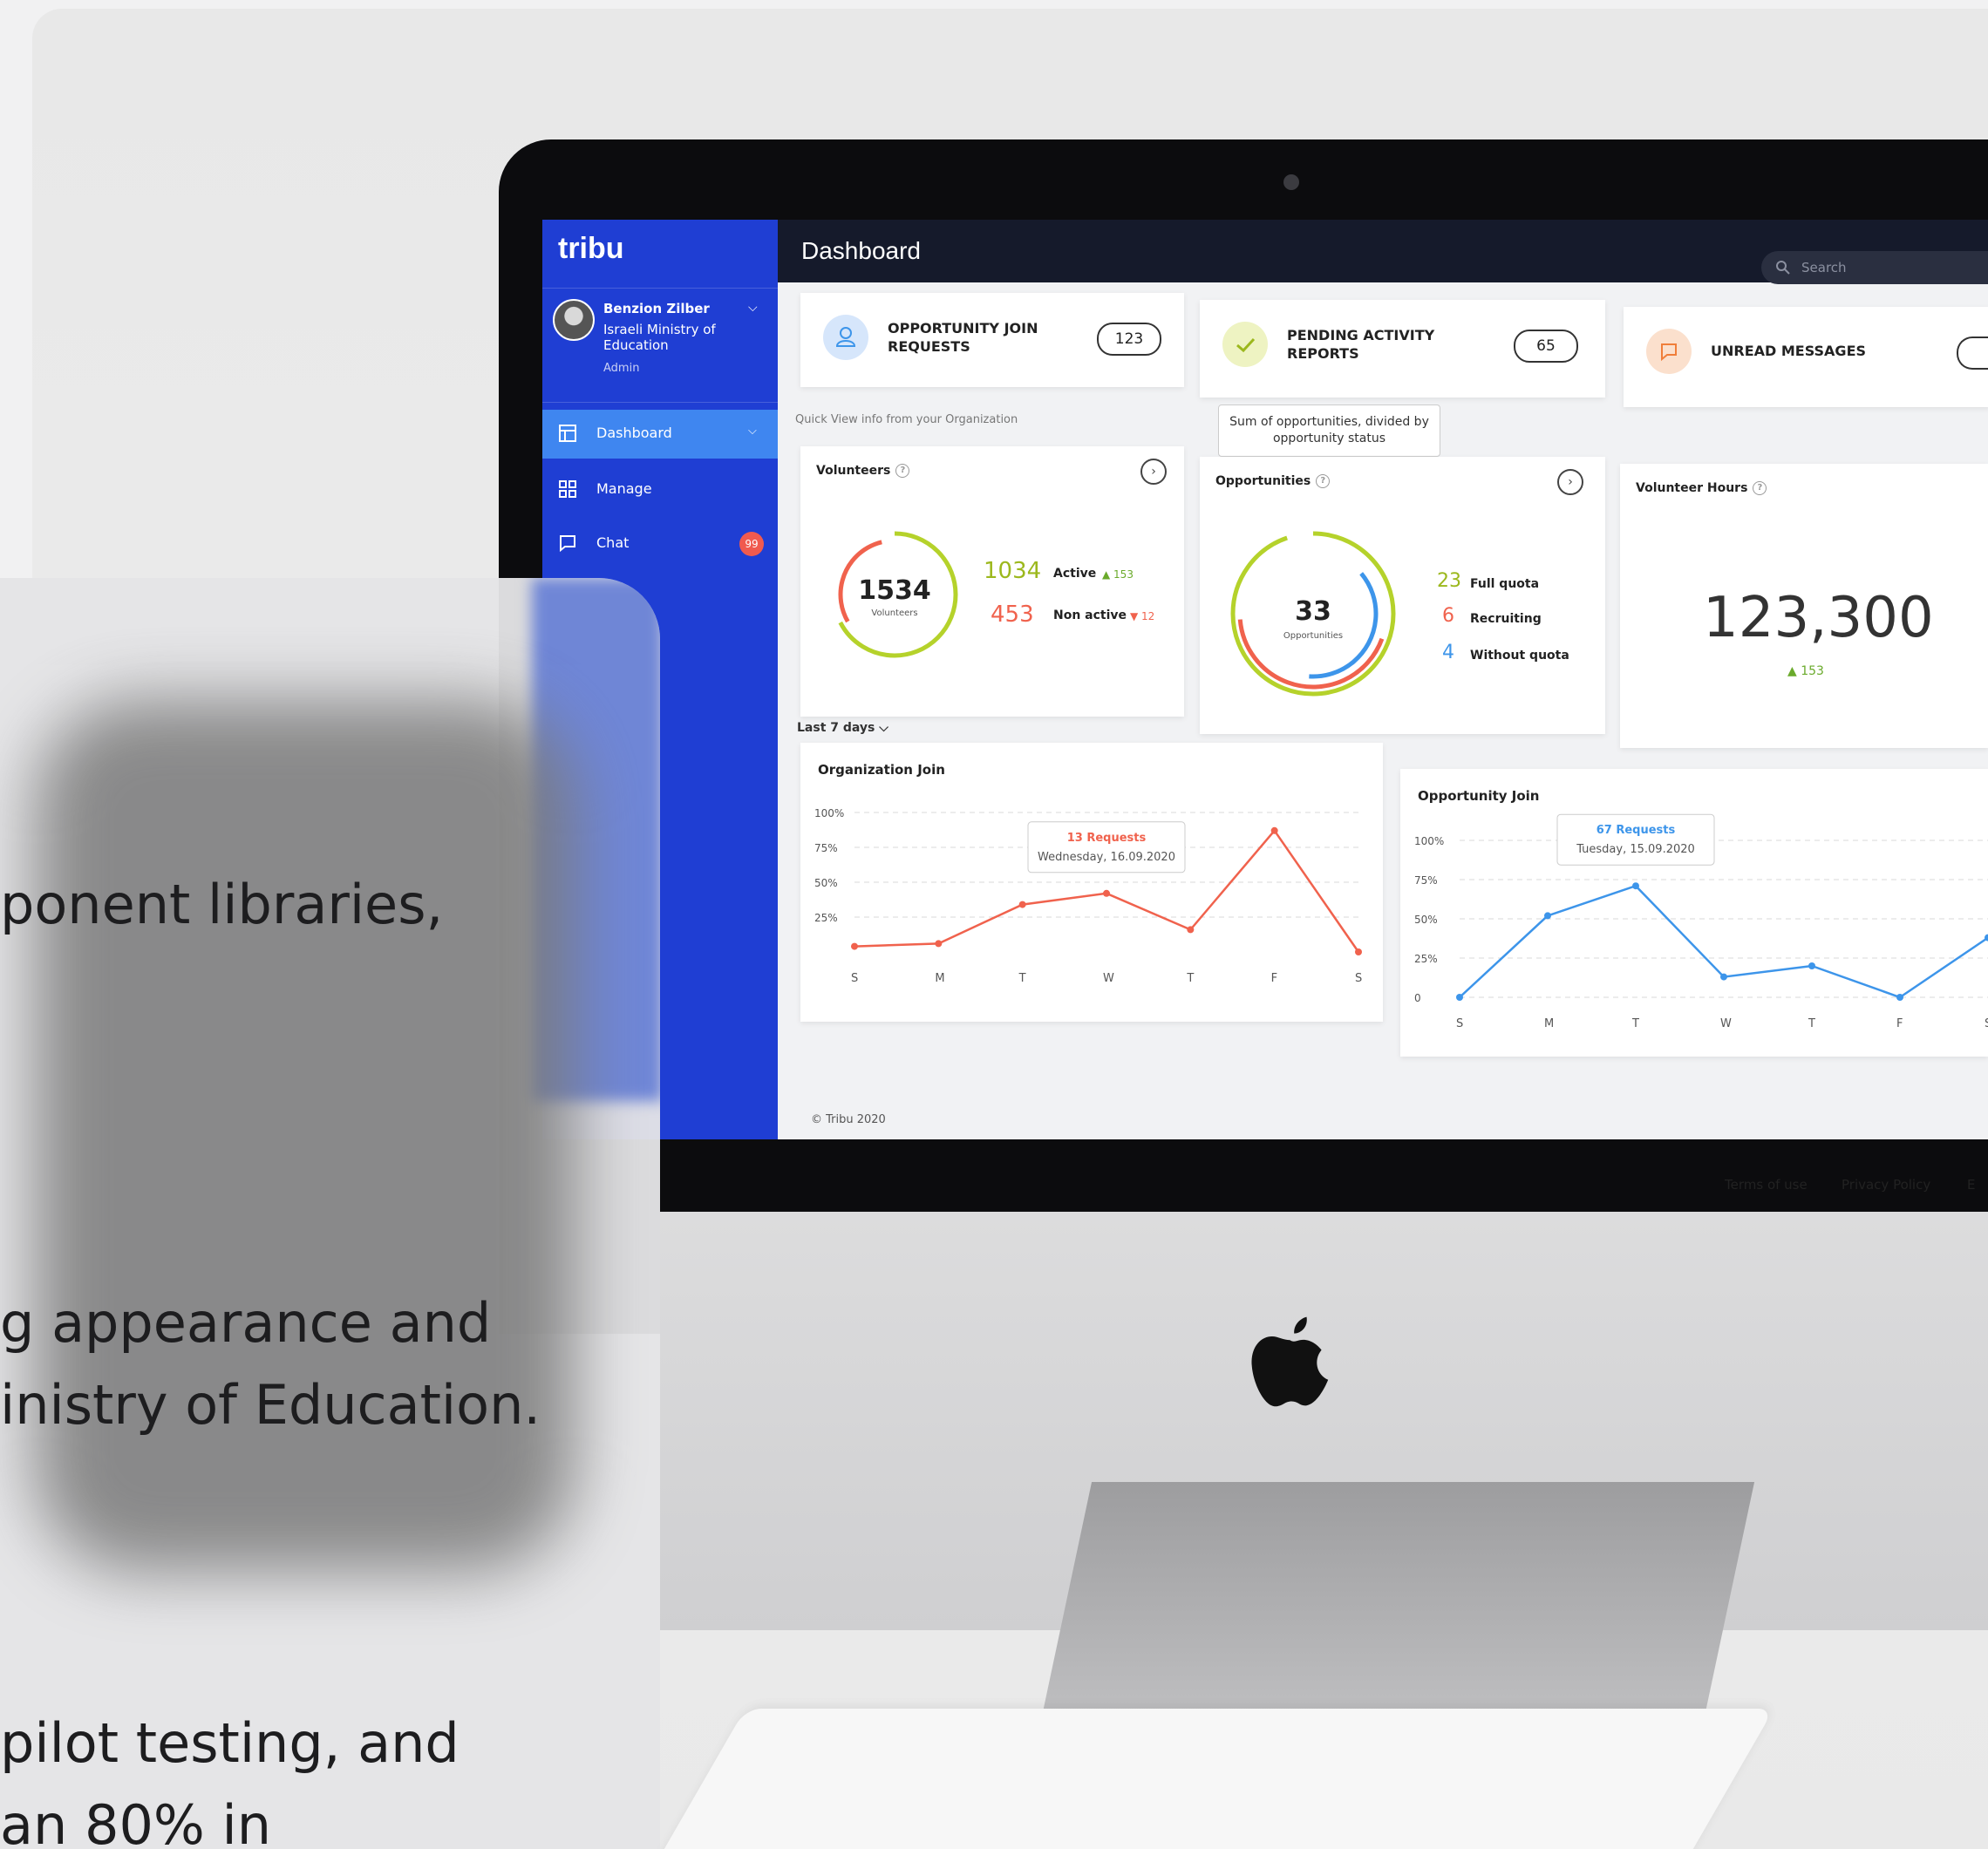 The width and height of the screenshot is (1988, 1849). I want to click on apple-logo-icon, so click(1290, 1362).